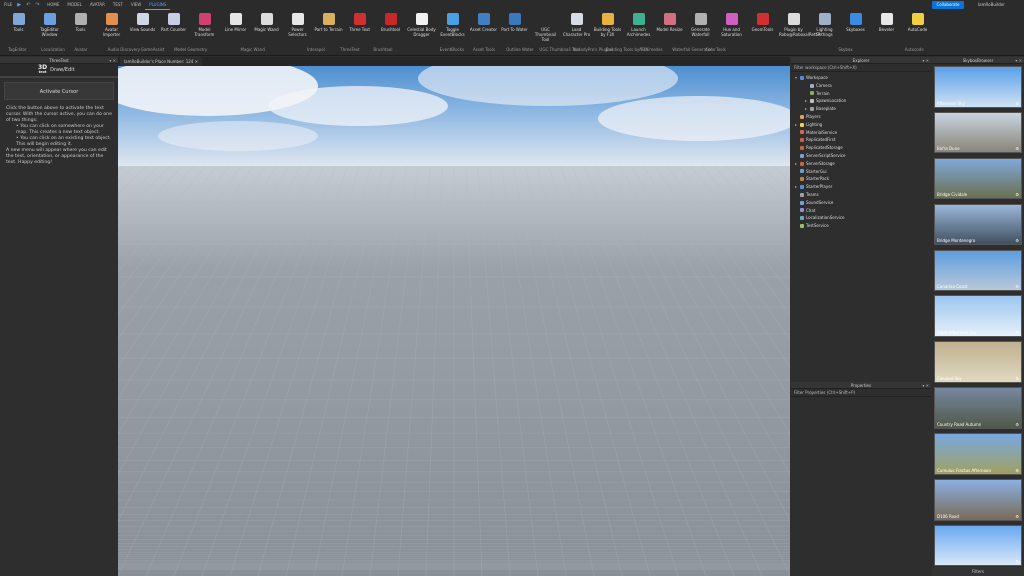 The height and width of the screenshot is (576, 1024). I want to click on ribbon-button-label: Building Tools by F3X, so click(607, 32).